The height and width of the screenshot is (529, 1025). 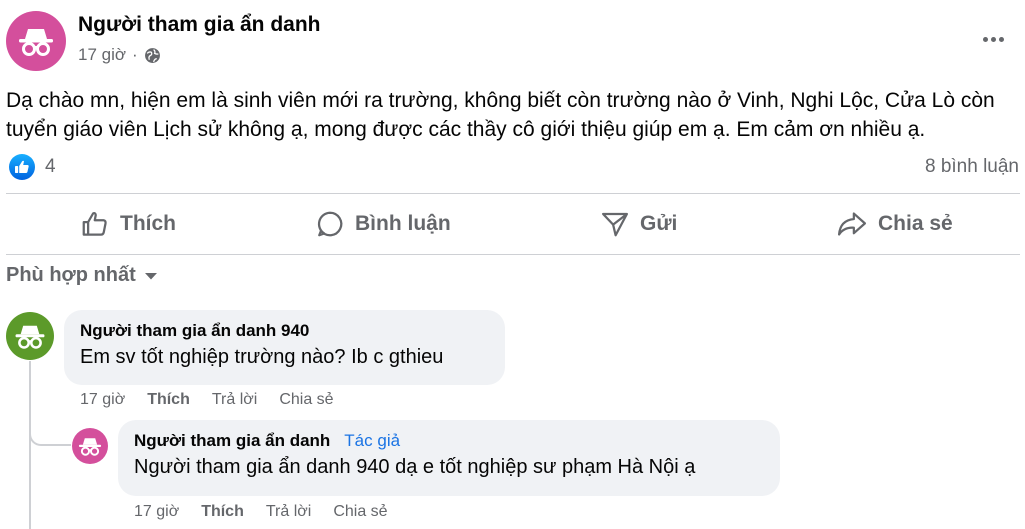 I want to click on reply-author: Người tham gia ẩn danh, so click(x=232, y=440).